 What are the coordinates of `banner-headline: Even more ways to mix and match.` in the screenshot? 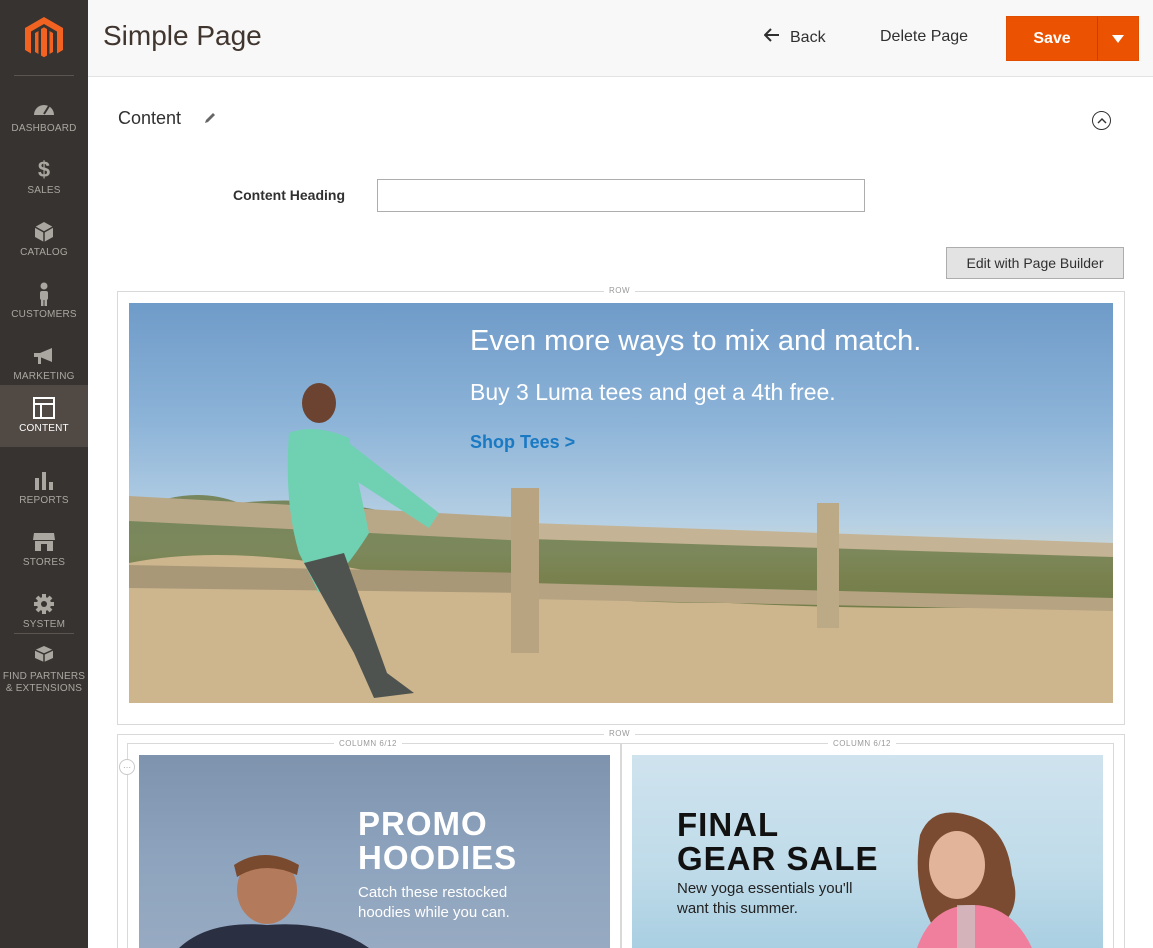 It's located at (696, 341).